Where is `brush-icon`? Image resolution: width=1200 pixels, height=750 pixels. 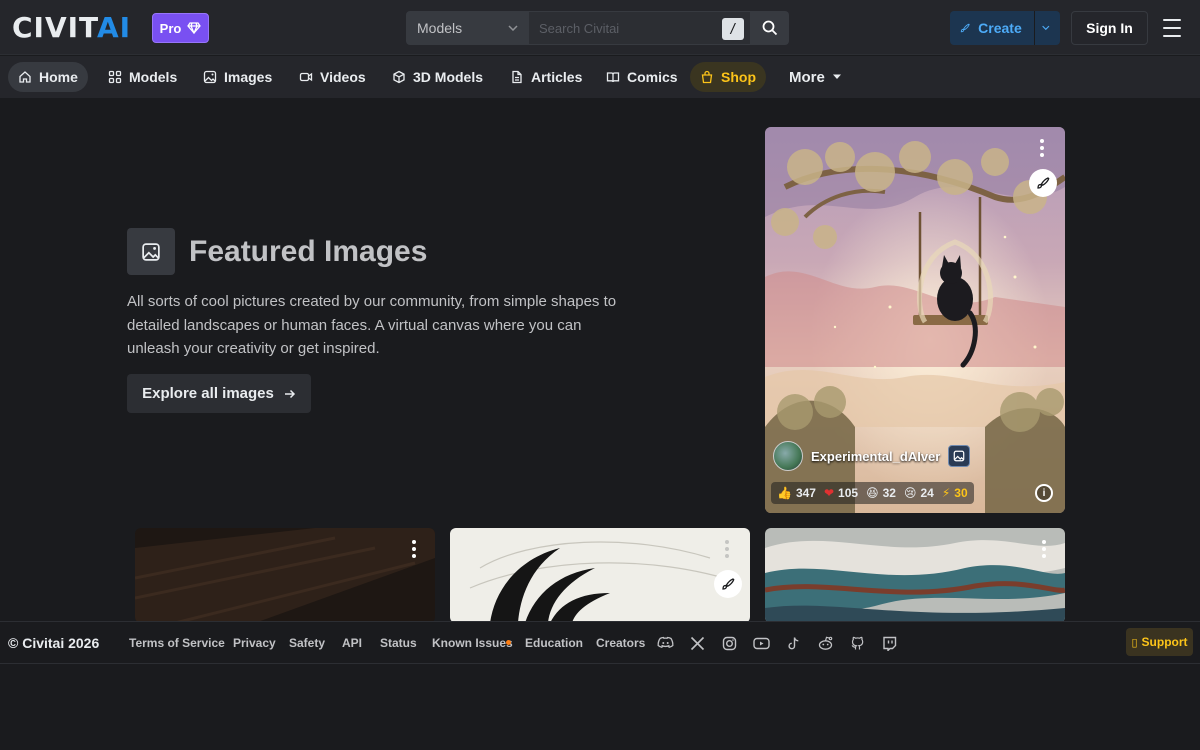 brush-icon is located at coordinates (965, 28).